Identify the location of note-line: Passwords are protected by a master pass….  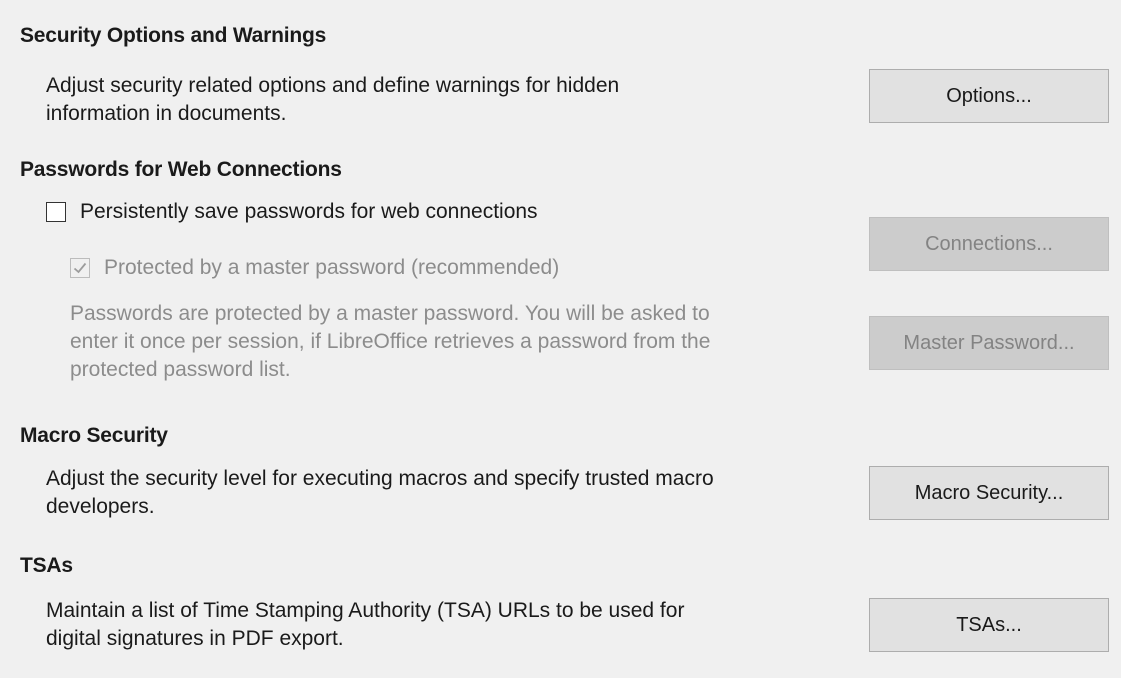
(390, 313).